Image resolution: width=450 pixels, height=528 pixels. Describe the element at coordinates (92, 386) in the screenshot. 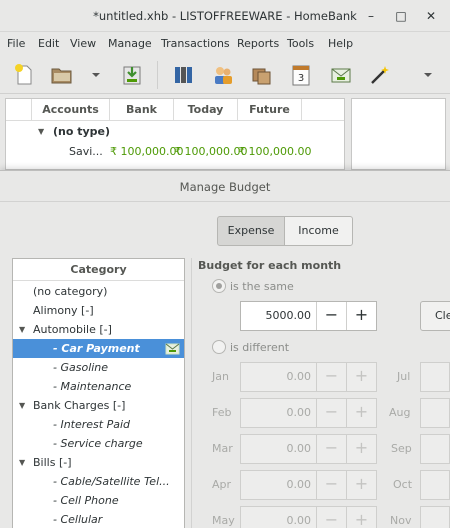

I see `category-label: - Maintenance` at that location.